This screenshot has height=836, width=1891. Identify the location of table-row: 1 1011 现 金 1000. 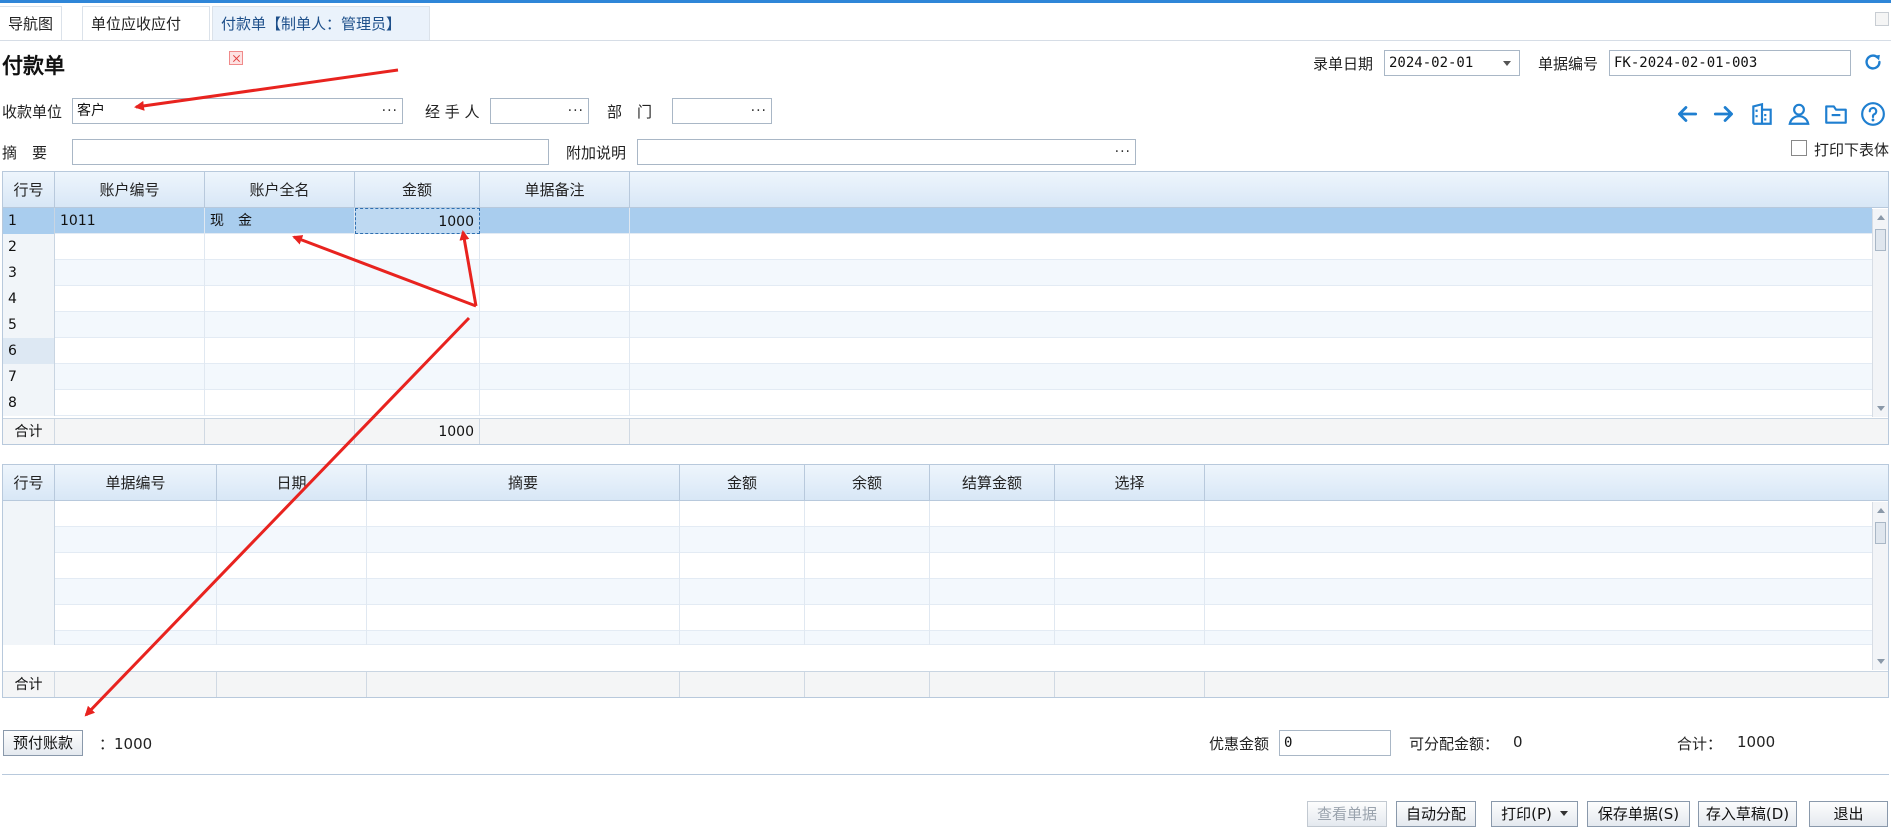
(937, 221).